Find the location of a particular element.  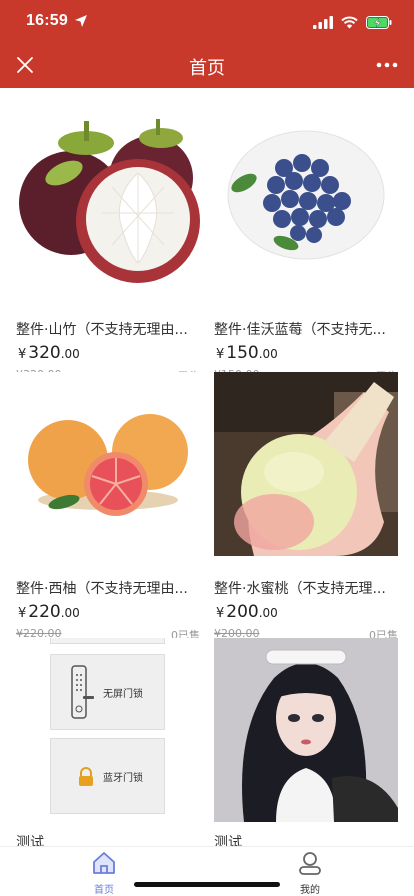

wifi-icon is located at coordinates (349, 22).